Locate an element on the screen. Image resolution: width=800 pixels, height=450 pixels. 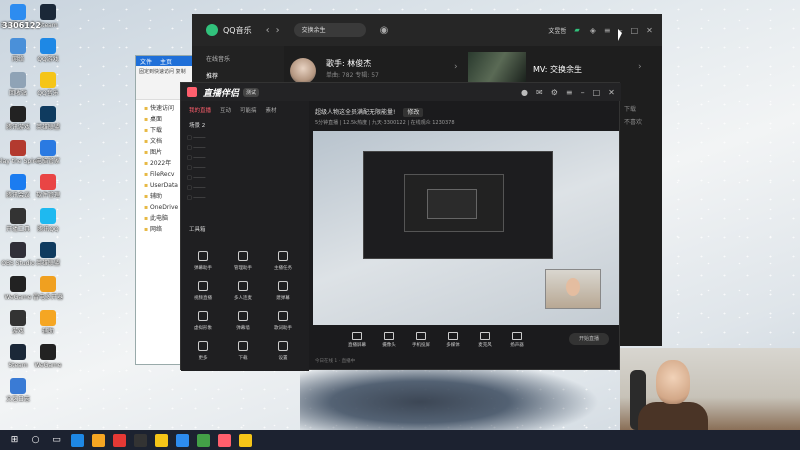
dislike-label: 不喜欢 is located at coordinates (642, 121).